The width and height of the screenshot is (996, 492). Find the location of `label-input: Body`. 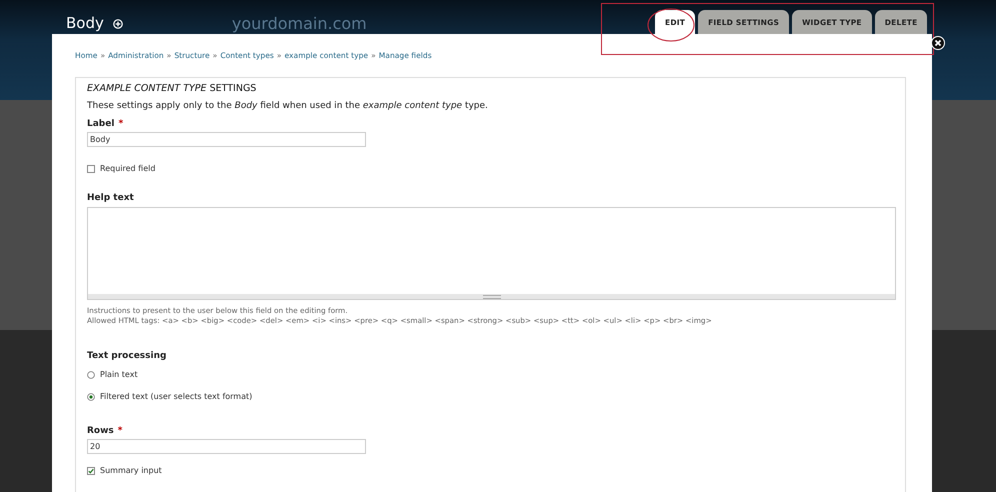

label-input: Body is located at coordinates (226, 139).